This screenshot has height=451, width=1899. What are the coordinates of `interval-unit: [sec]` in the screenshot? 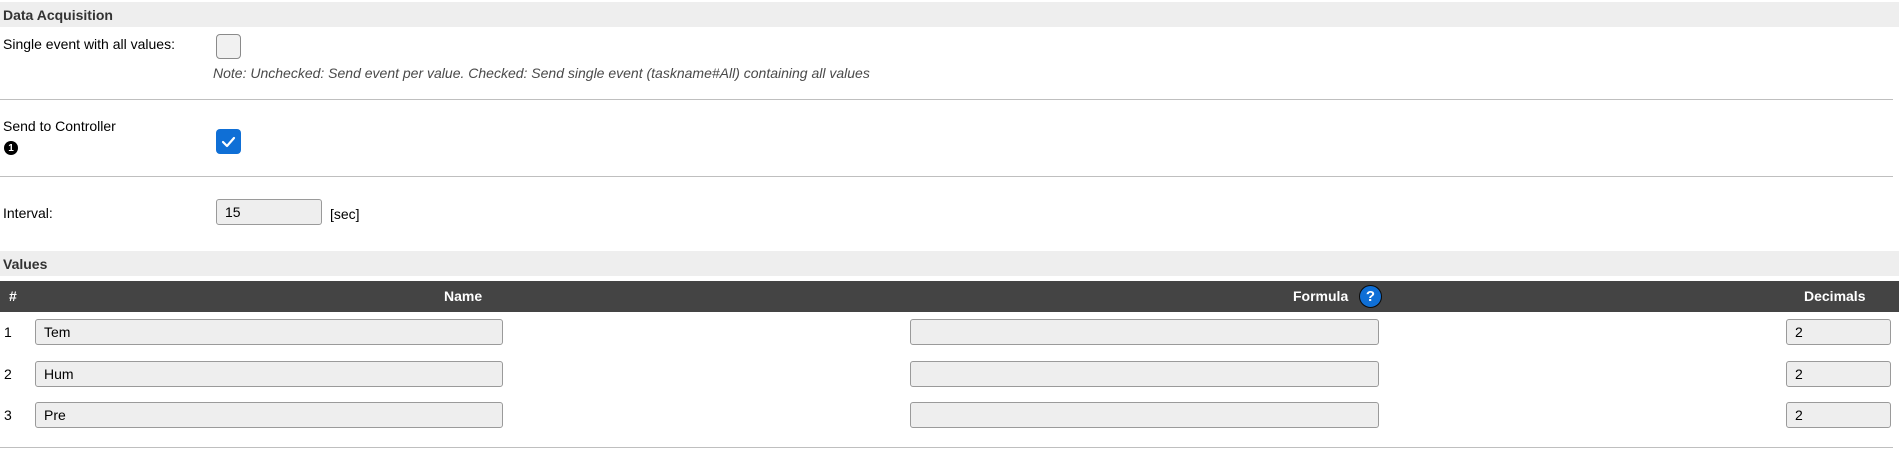 It's located at (345, 214).